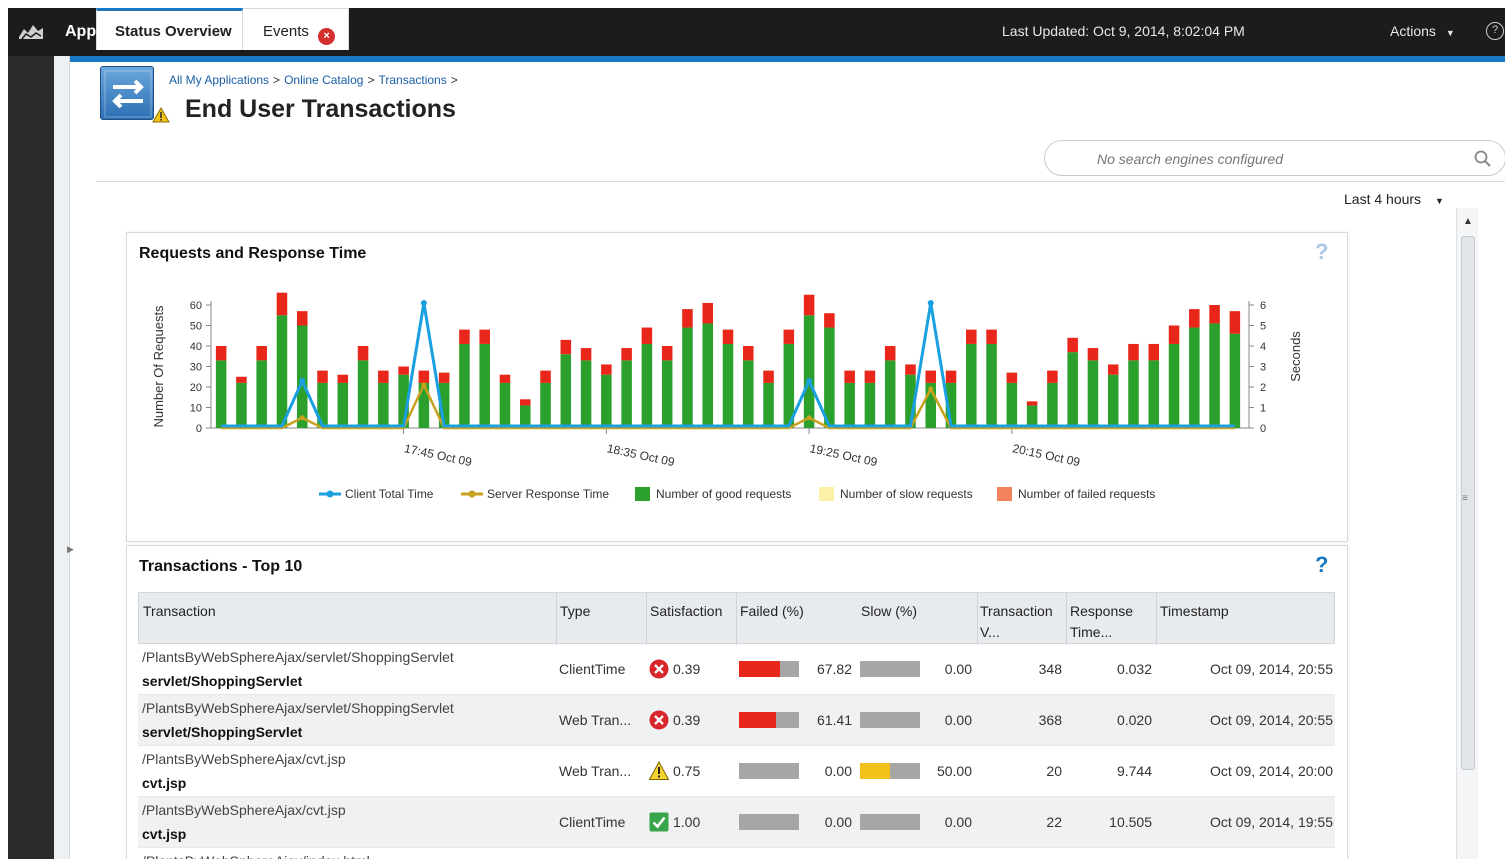 This screenshot has width=1505, height=859. I want to click on vertical-scrollbar: ▲ ≡, so click(1467, 533).